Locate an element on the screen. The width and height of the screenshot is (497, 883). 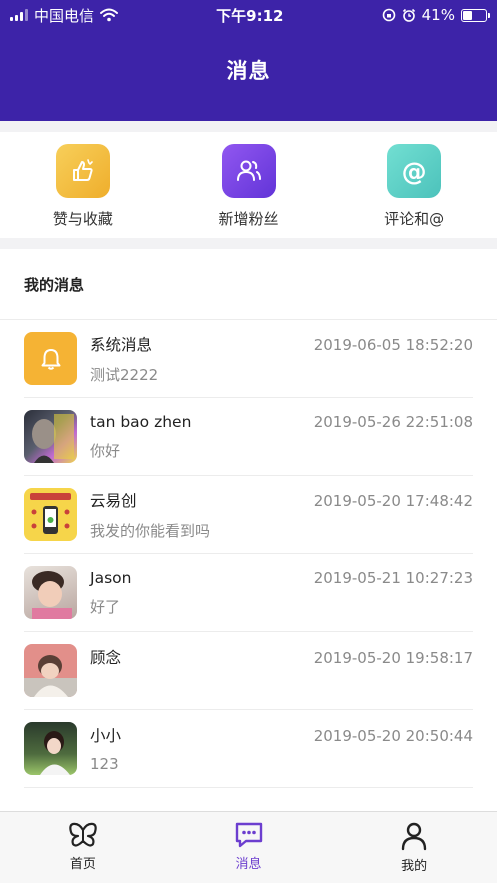
message-sender: 小小 is located at coordinates (106, 736).